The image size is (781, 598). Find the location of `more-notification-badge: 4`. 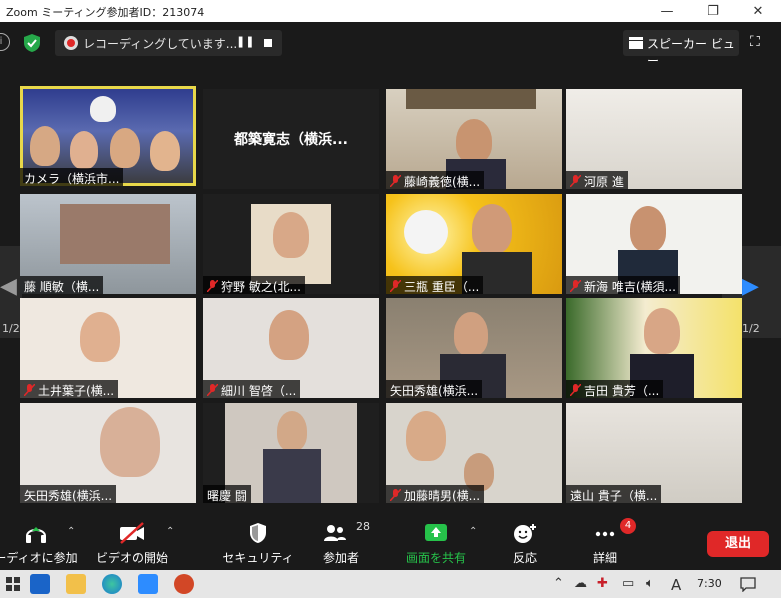

more-notification-badge: 4 is located at coordinates (628, 526).